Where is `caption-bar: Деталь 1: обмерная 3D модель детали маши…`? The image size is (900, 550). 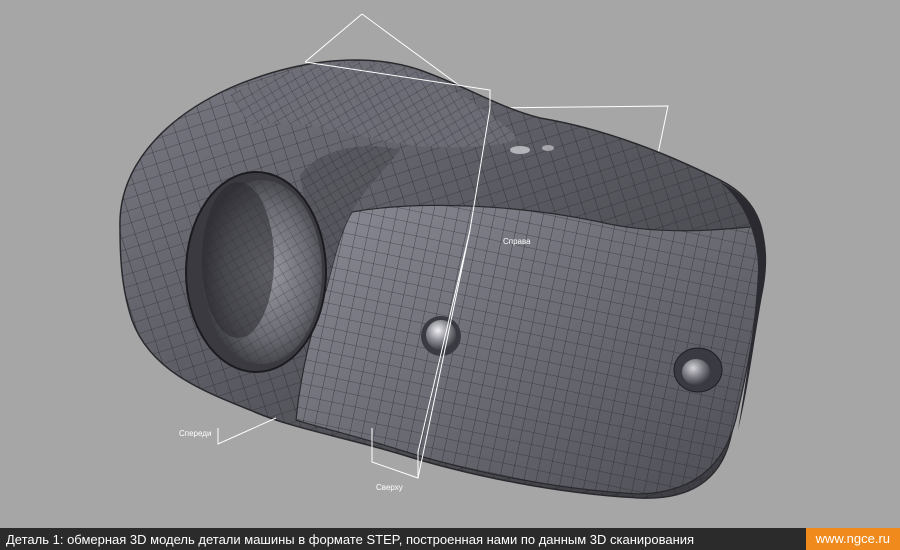 caption-bar: Деталь 1: обмерная 3D модель детали маши… is located at coordinates (450, 539).